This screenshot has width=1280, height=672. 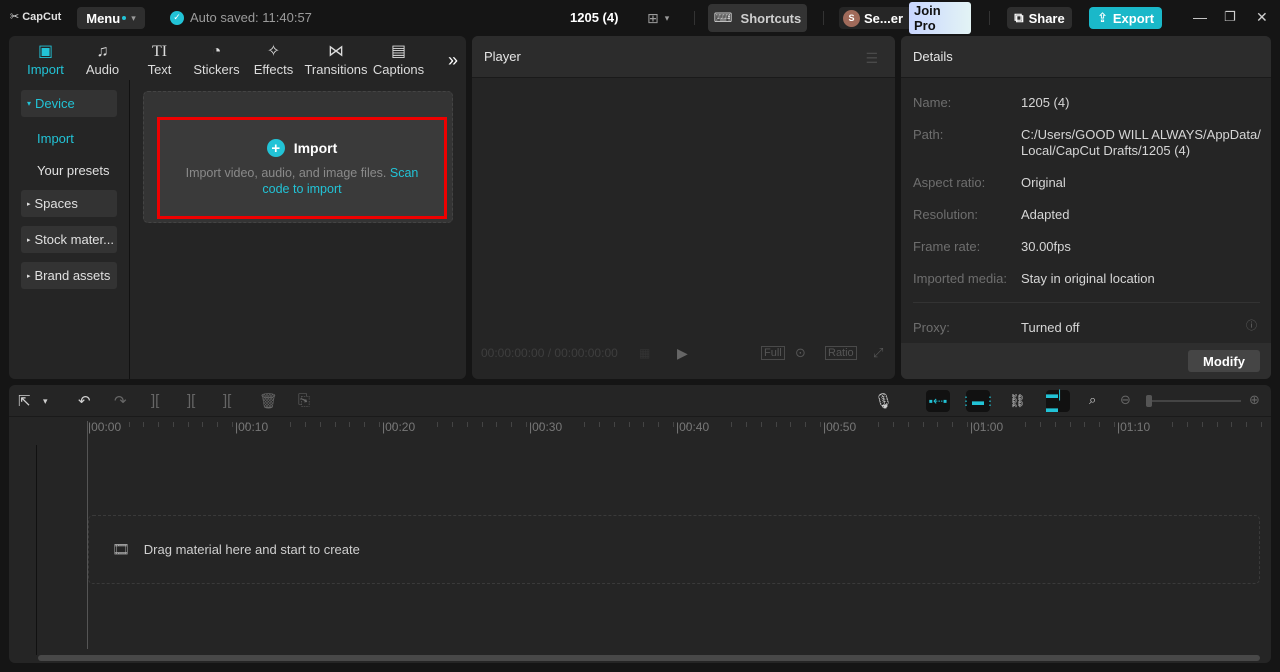 I want to click on tab-stickers: ◔ Stickers, so click(x=216, y=59).